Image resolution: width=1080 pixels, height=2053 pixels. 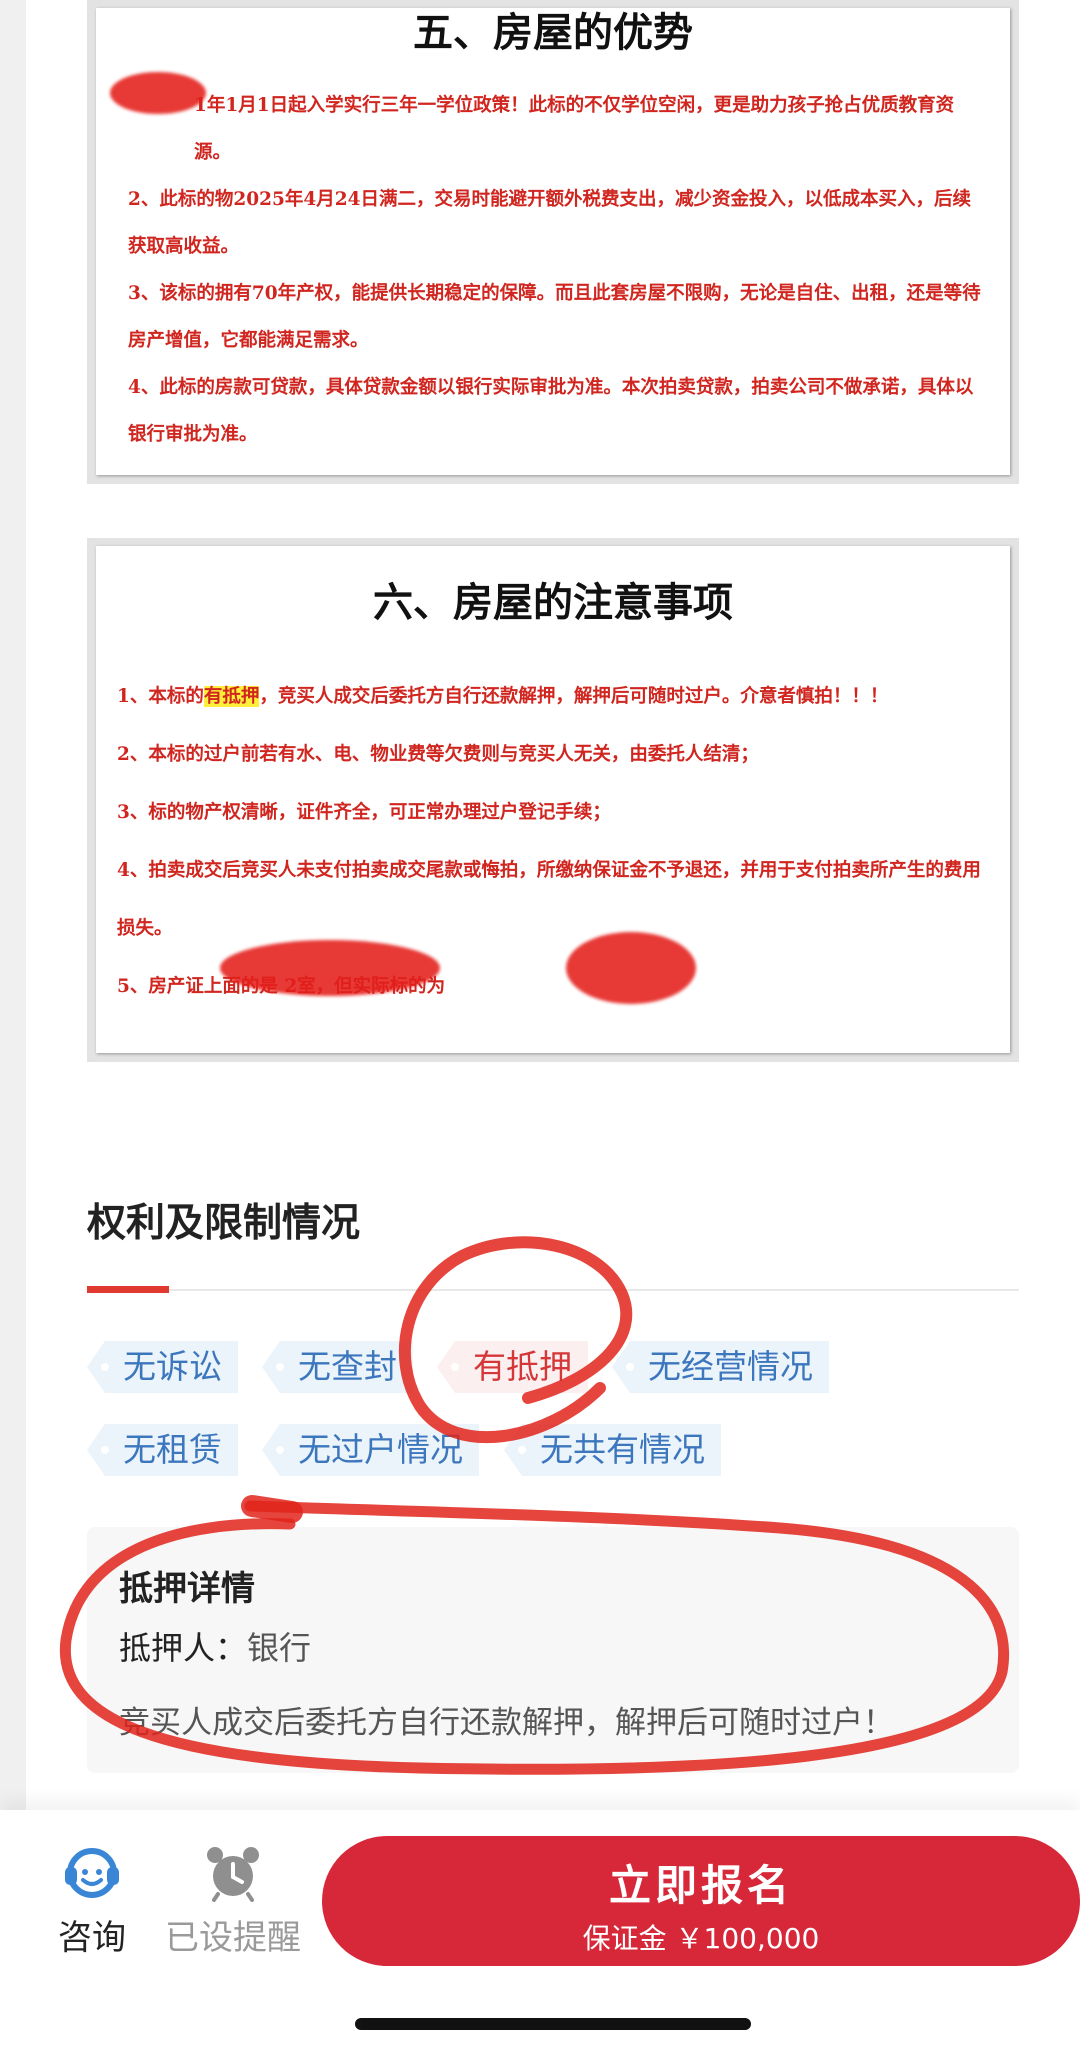 I want to click on bottom-action-bar: 咨询 已设提醒 立即报名 保证金 ￥100,000, so click(x=540, y=1931).